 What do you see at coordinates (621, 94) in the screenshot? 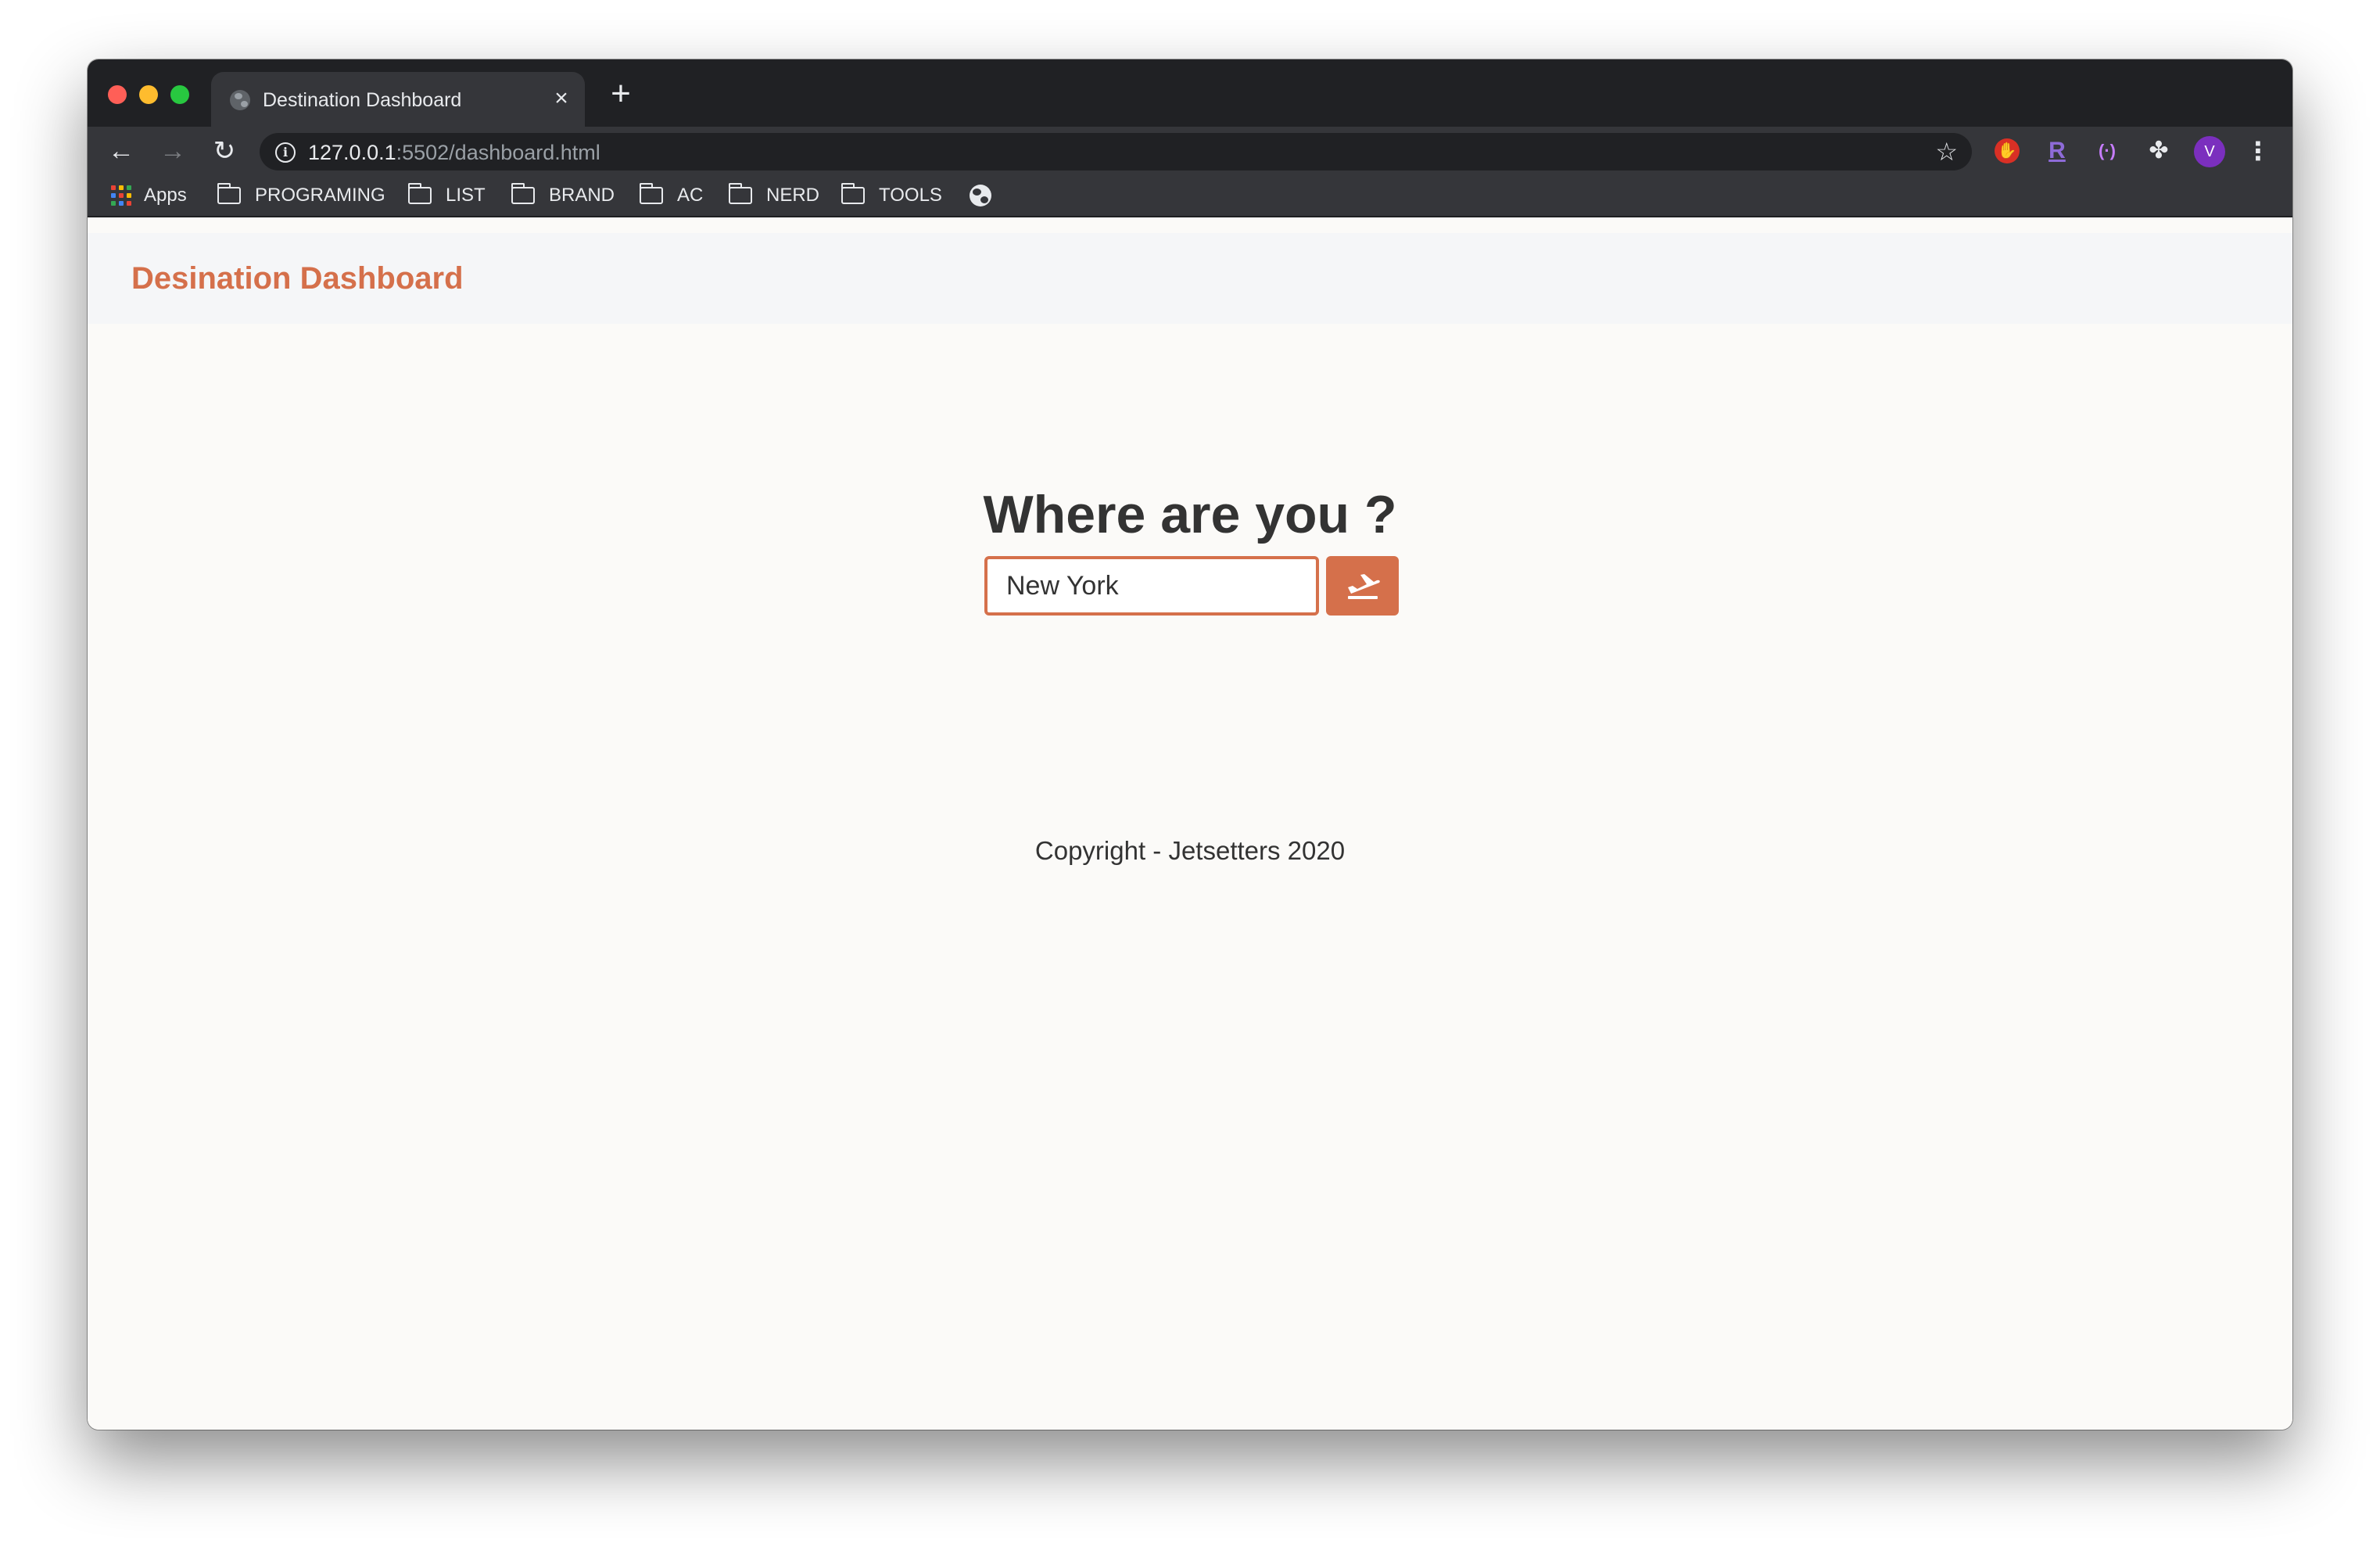
I see `new-tab-button: +` at bounding box center [621, 94].